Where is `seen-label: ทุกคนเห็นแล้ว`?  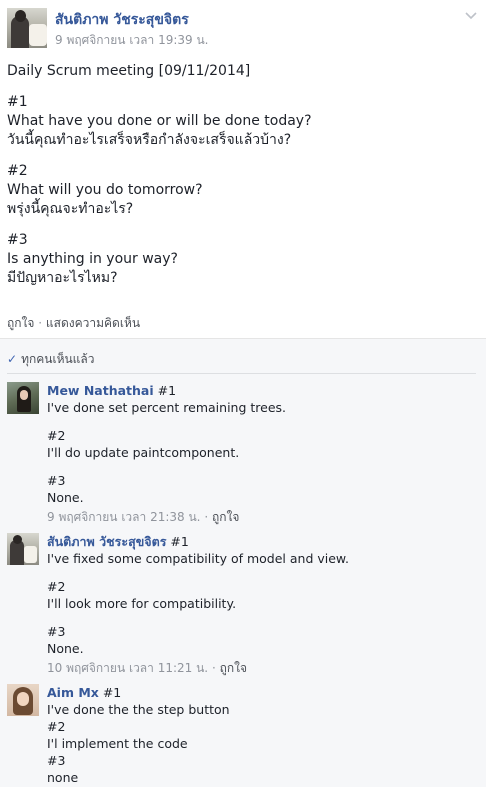 seen-label: ทุกคนเห็นแล้ว is located at coordinates (58, 359).